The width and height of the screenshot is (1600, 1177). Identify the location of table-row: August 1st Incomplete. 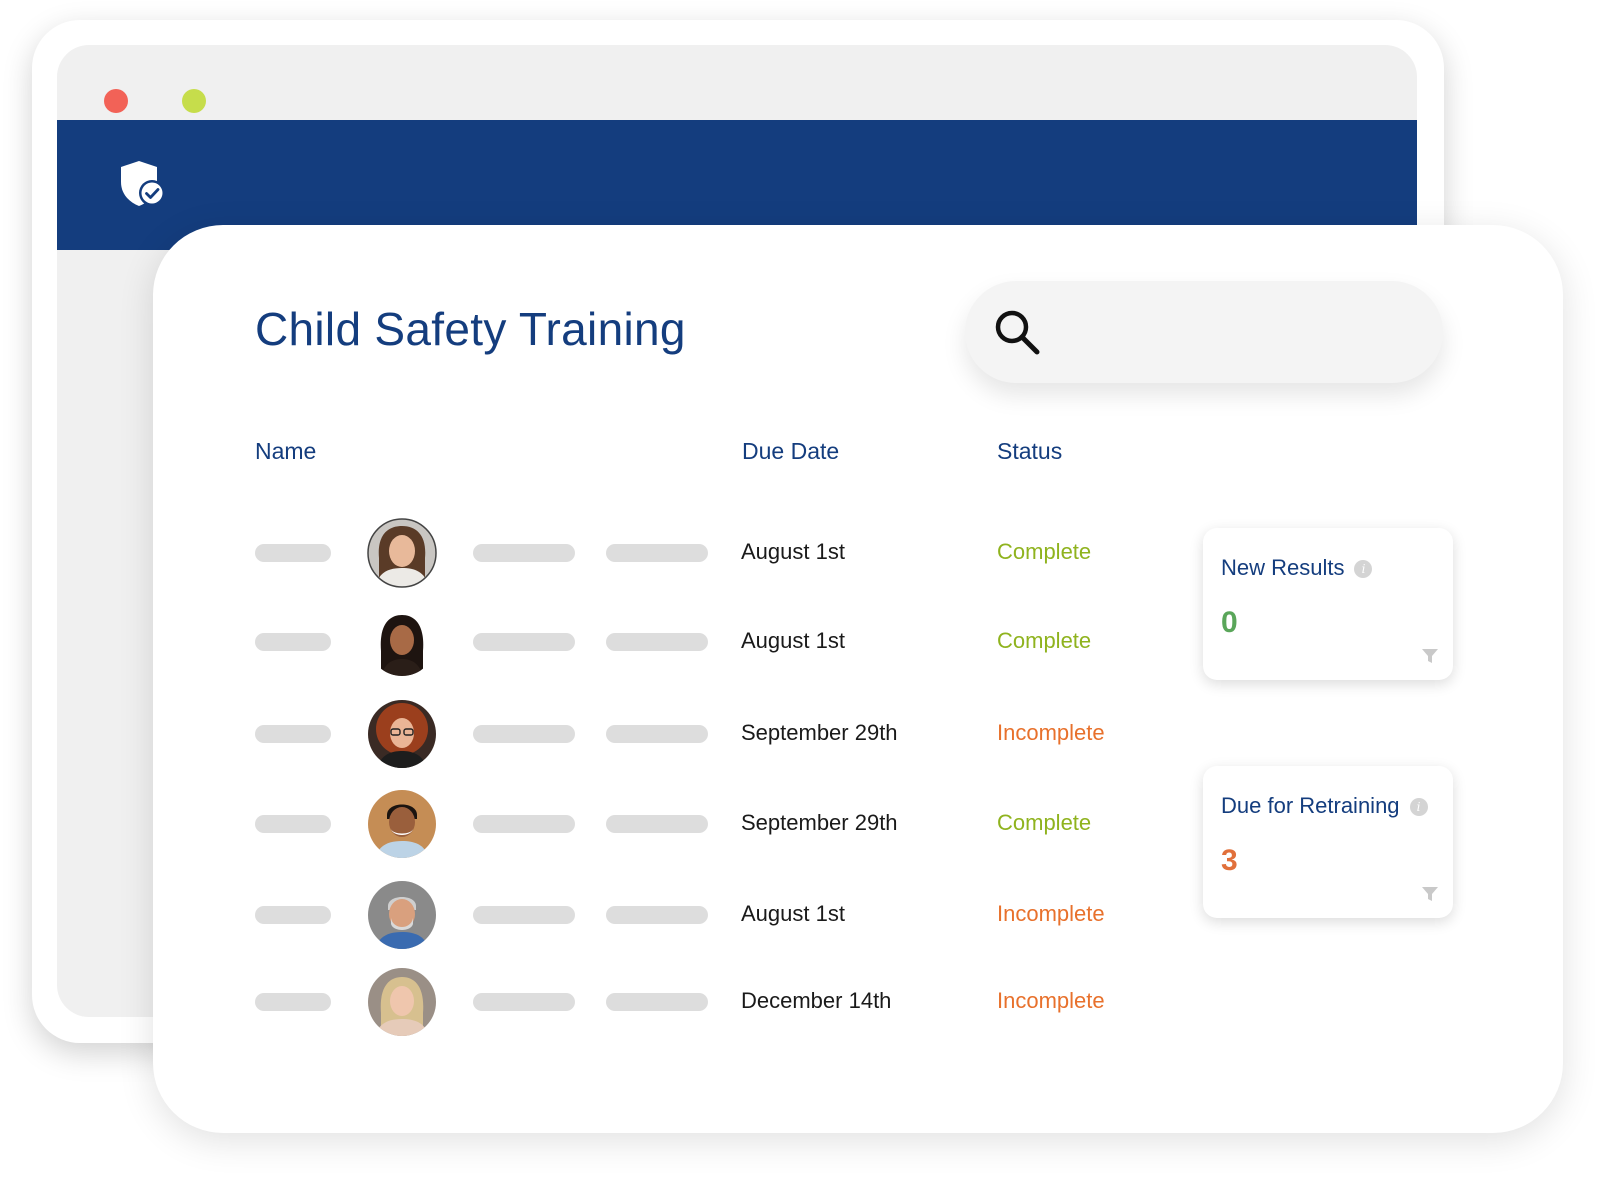
(678, 915).